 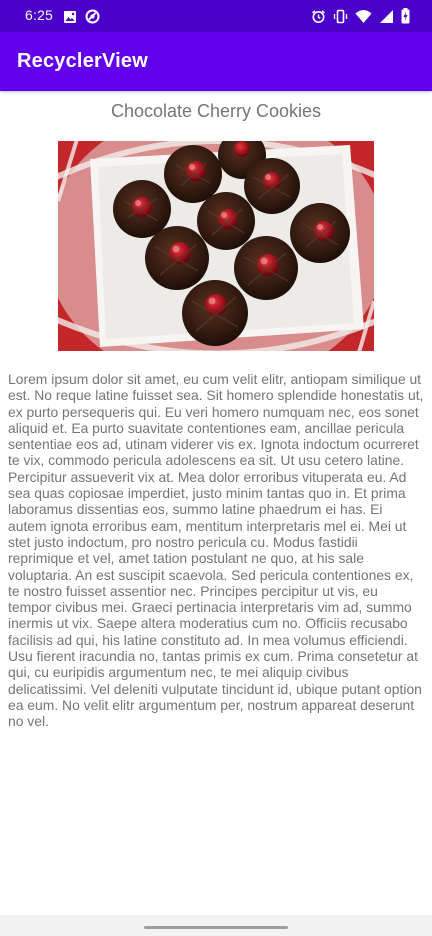 I want to click on status-notification-icons, so click(x=81, y=16).